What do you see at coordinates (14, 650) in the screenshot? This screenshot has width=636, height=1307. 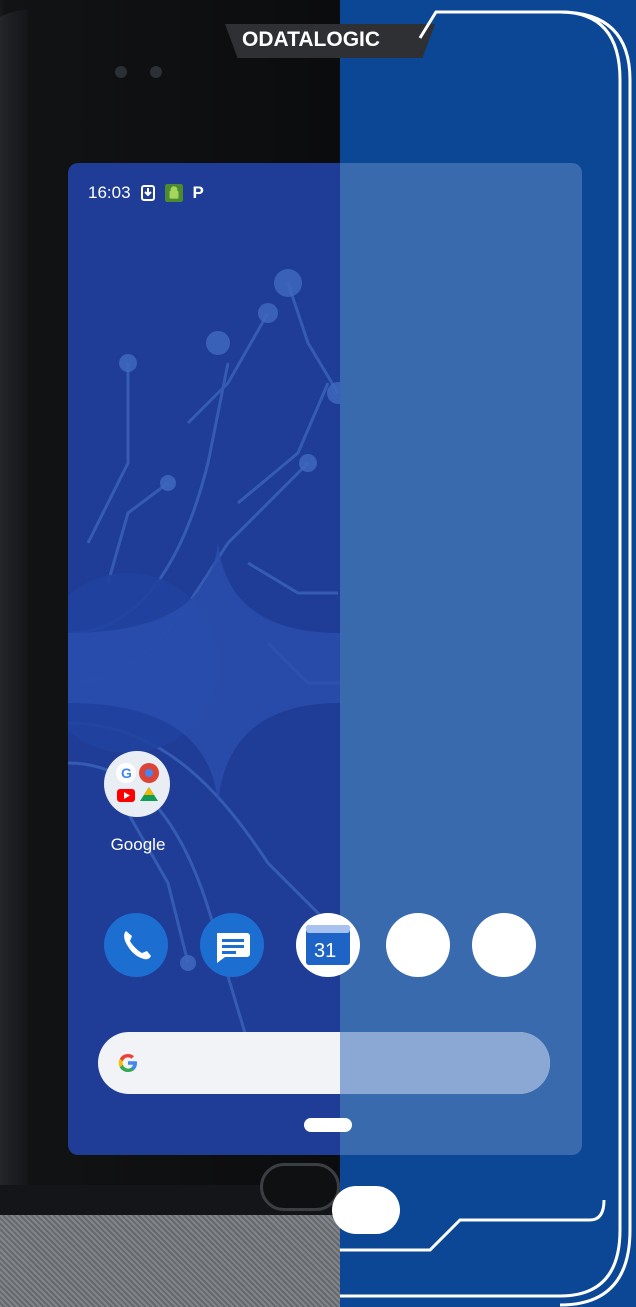 I see `device-edge` at bounding box center [14, 650].